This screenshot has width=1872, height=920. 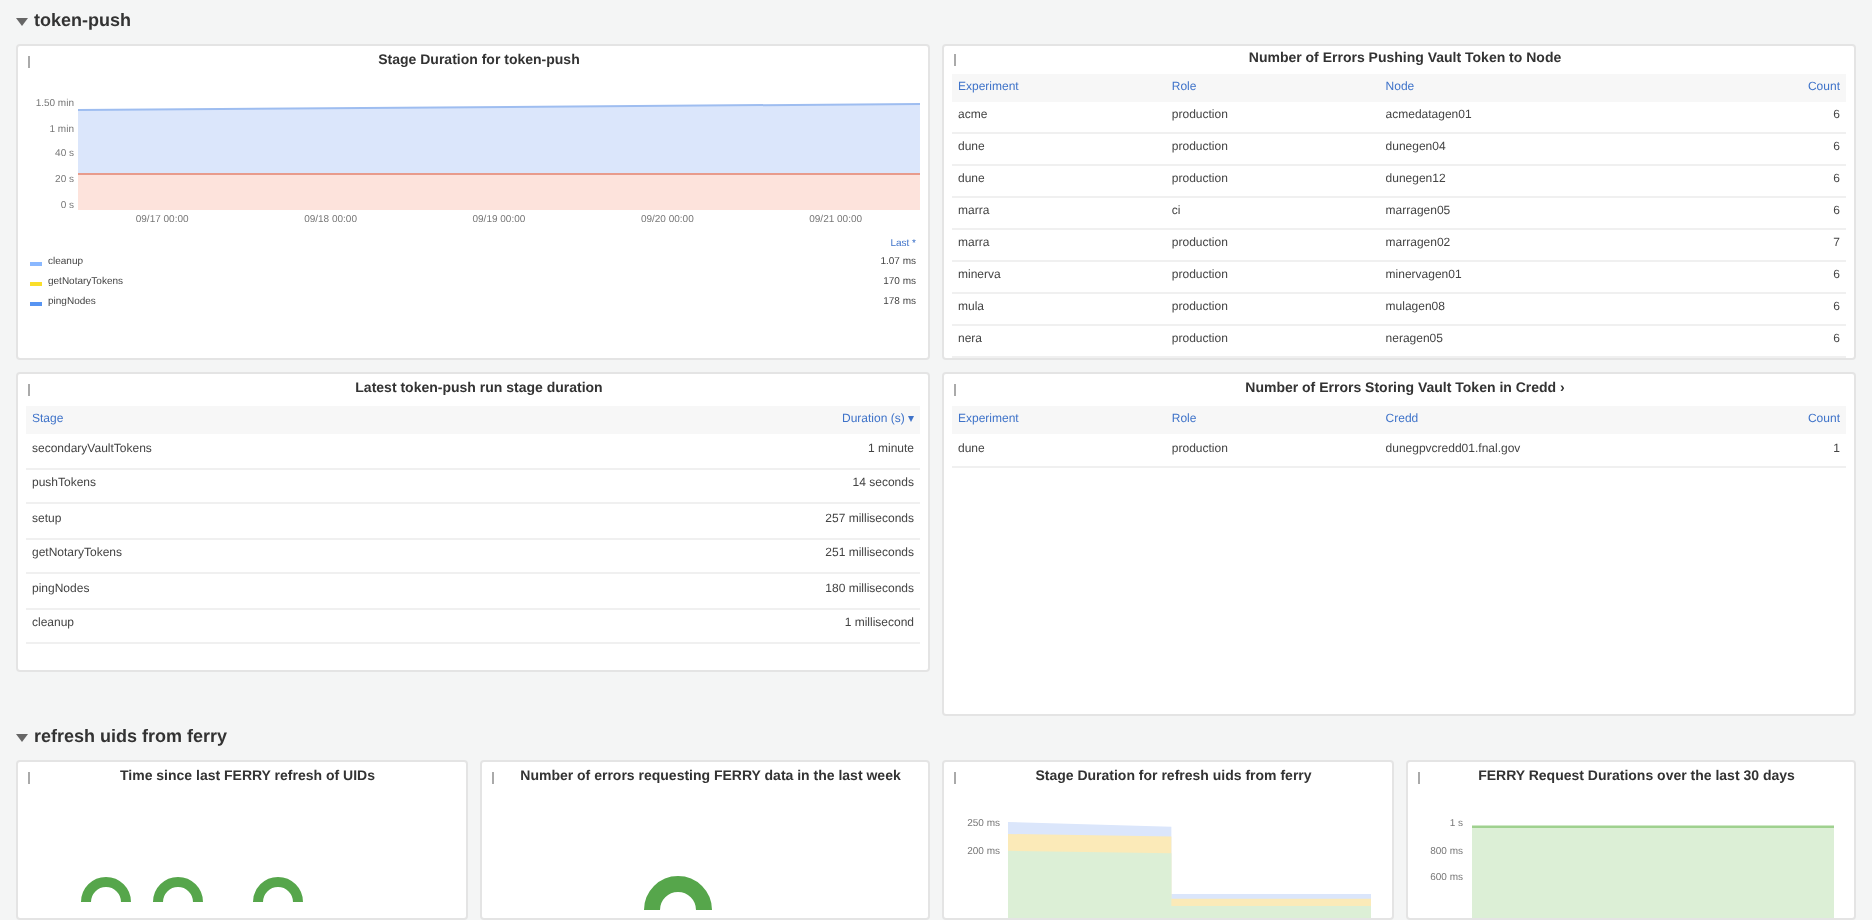 I want to click on gauge-drawing, so click(x=677, y=890).